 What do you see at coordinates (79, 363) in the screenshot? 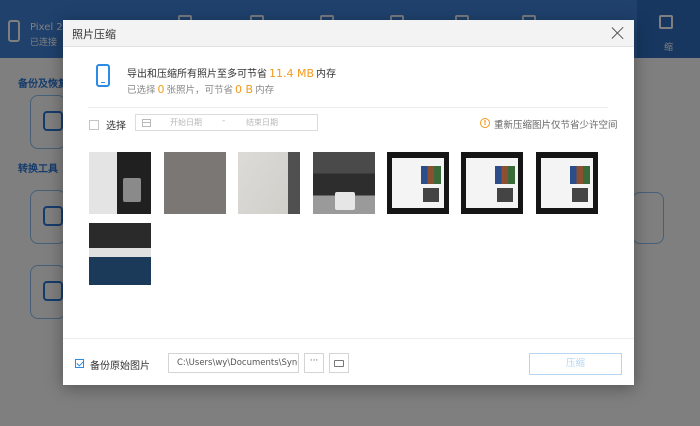
I see `backup-original-checkbox` at bounding box center [79, 363].